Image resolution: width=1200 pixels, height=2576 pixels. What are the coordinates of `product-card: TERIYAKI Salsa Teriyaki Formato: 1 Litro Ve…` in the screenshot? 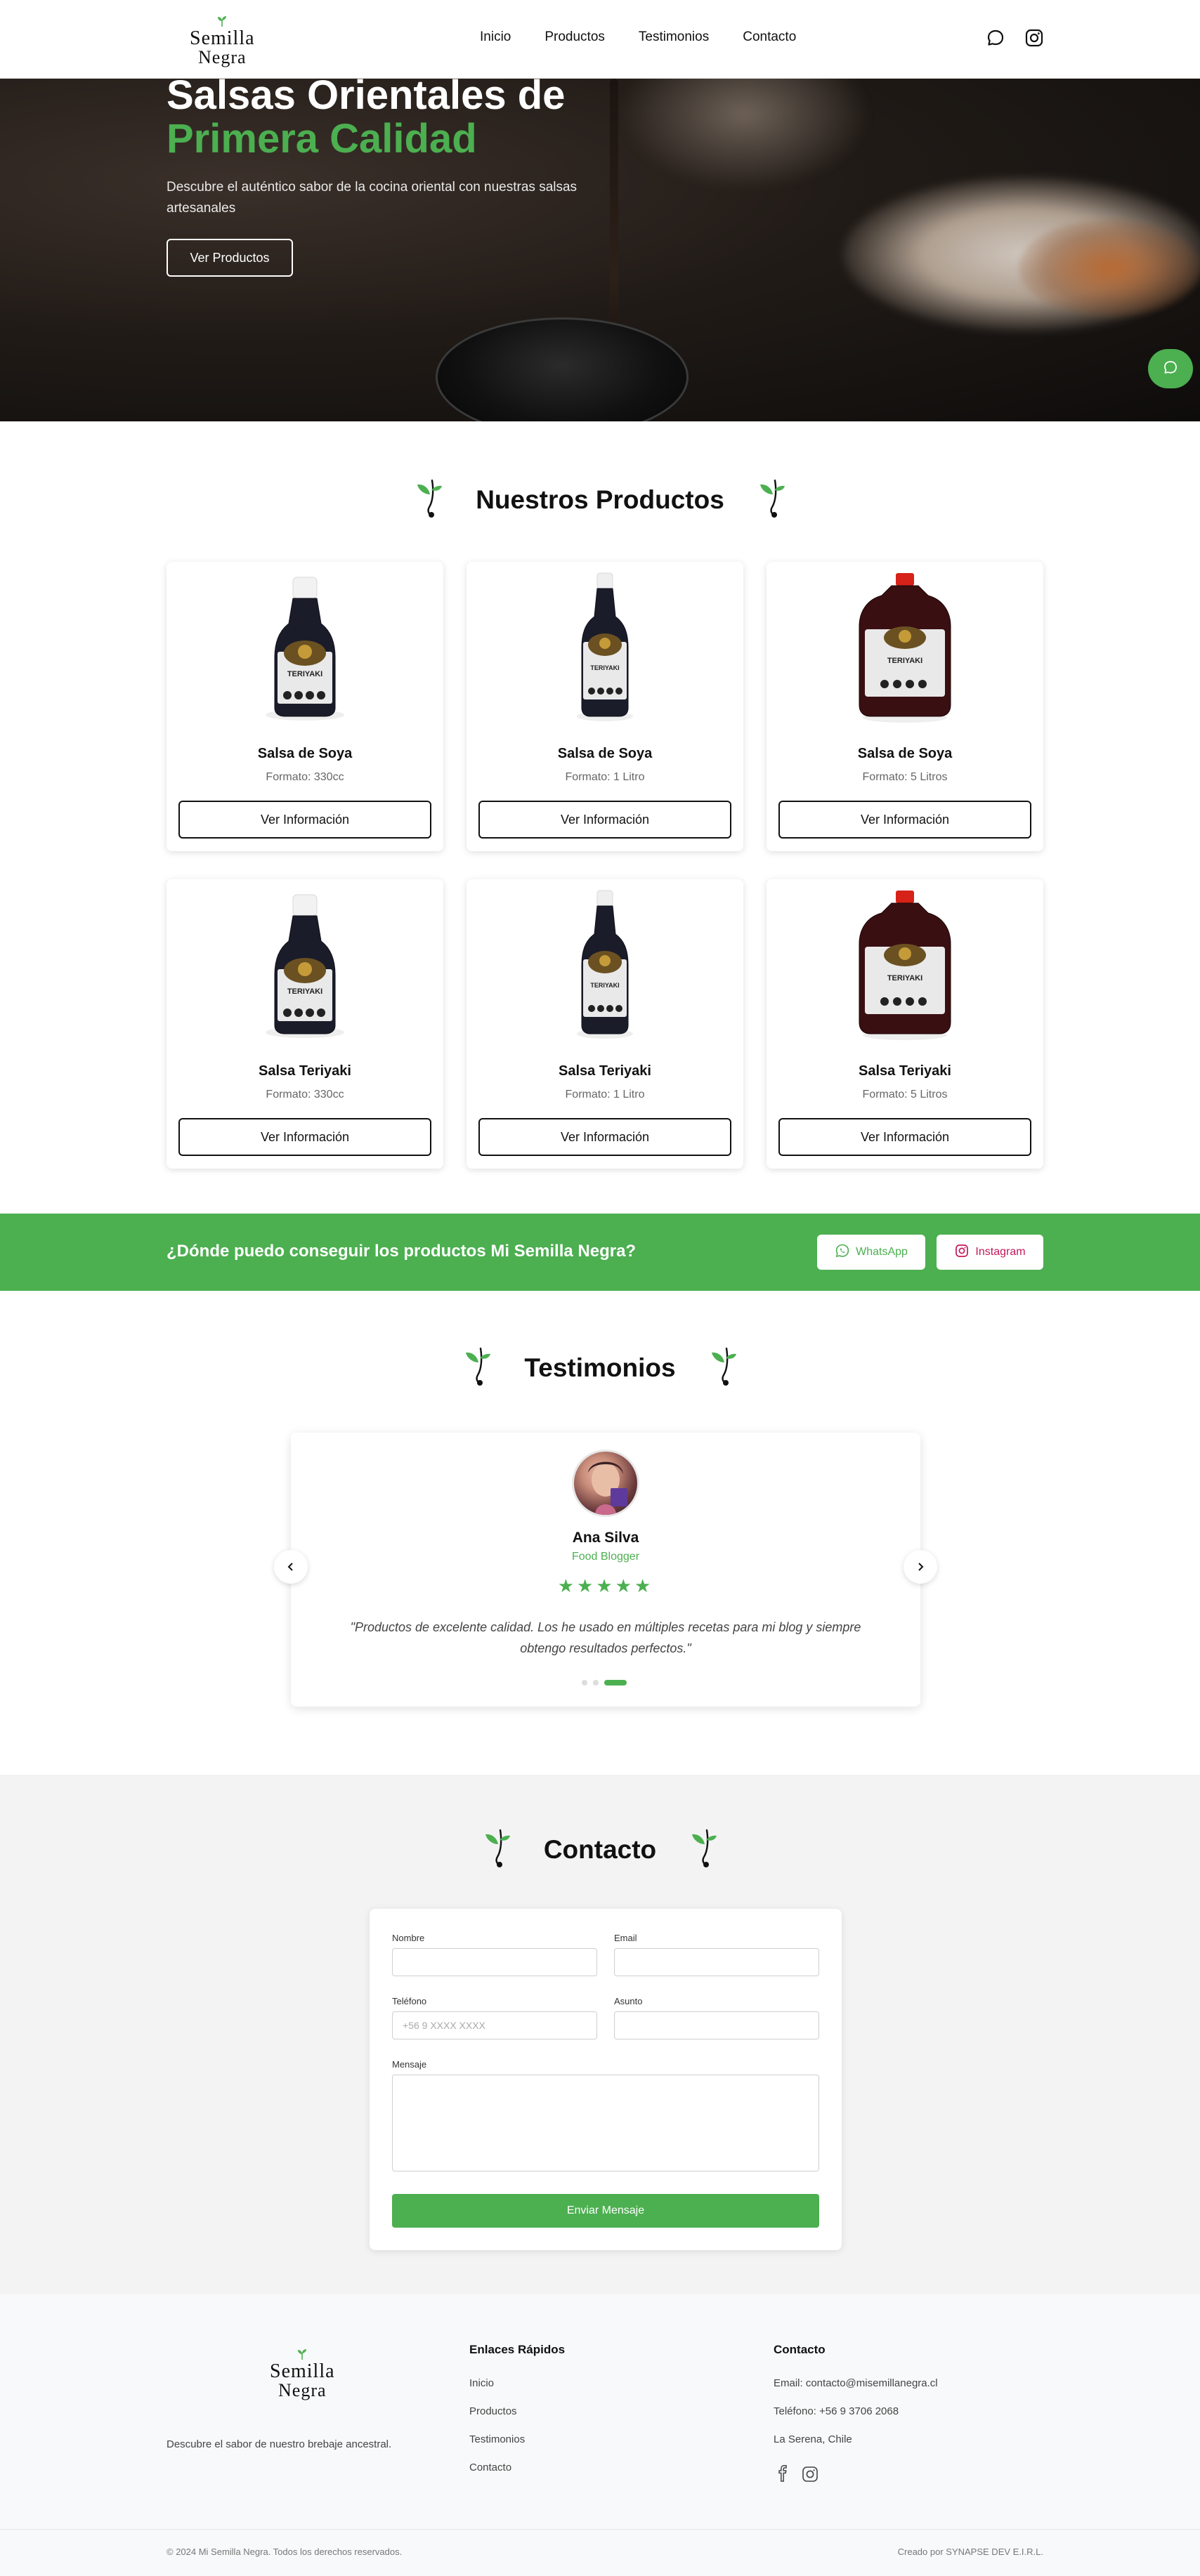 It's located at (605, 1024).